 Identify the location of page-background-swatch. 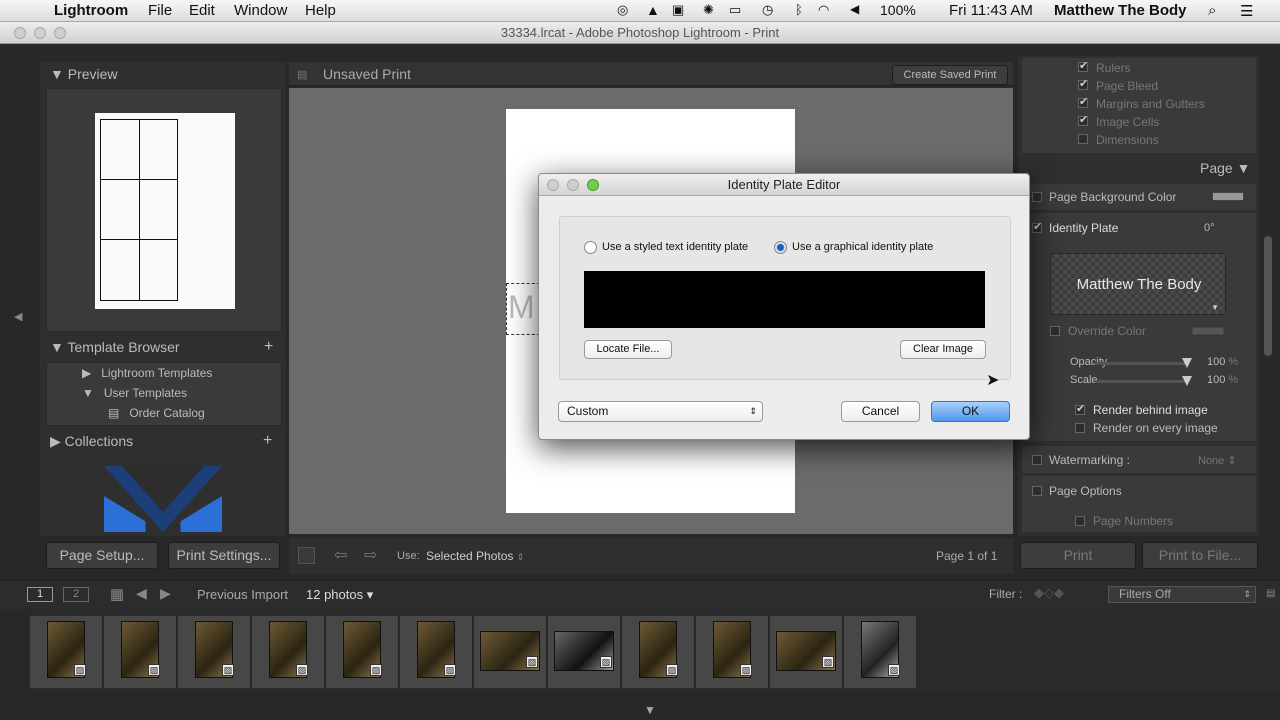
(1228, 196).